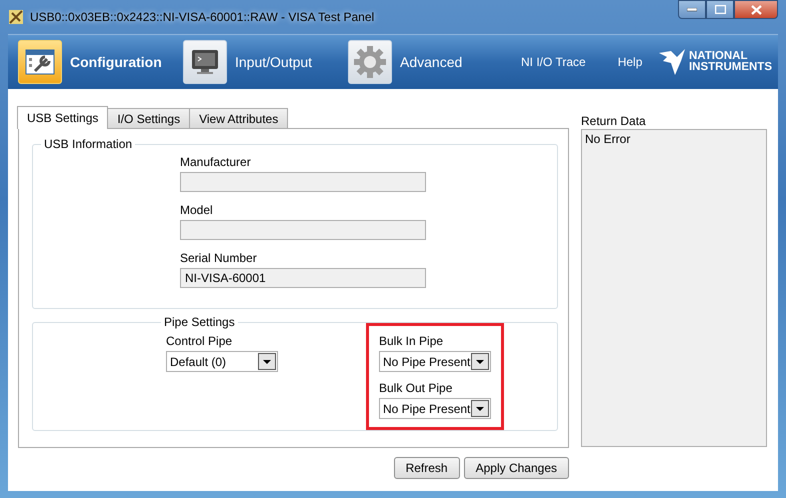  I want to click on field-label: Manufacturer, so click(216, 162).